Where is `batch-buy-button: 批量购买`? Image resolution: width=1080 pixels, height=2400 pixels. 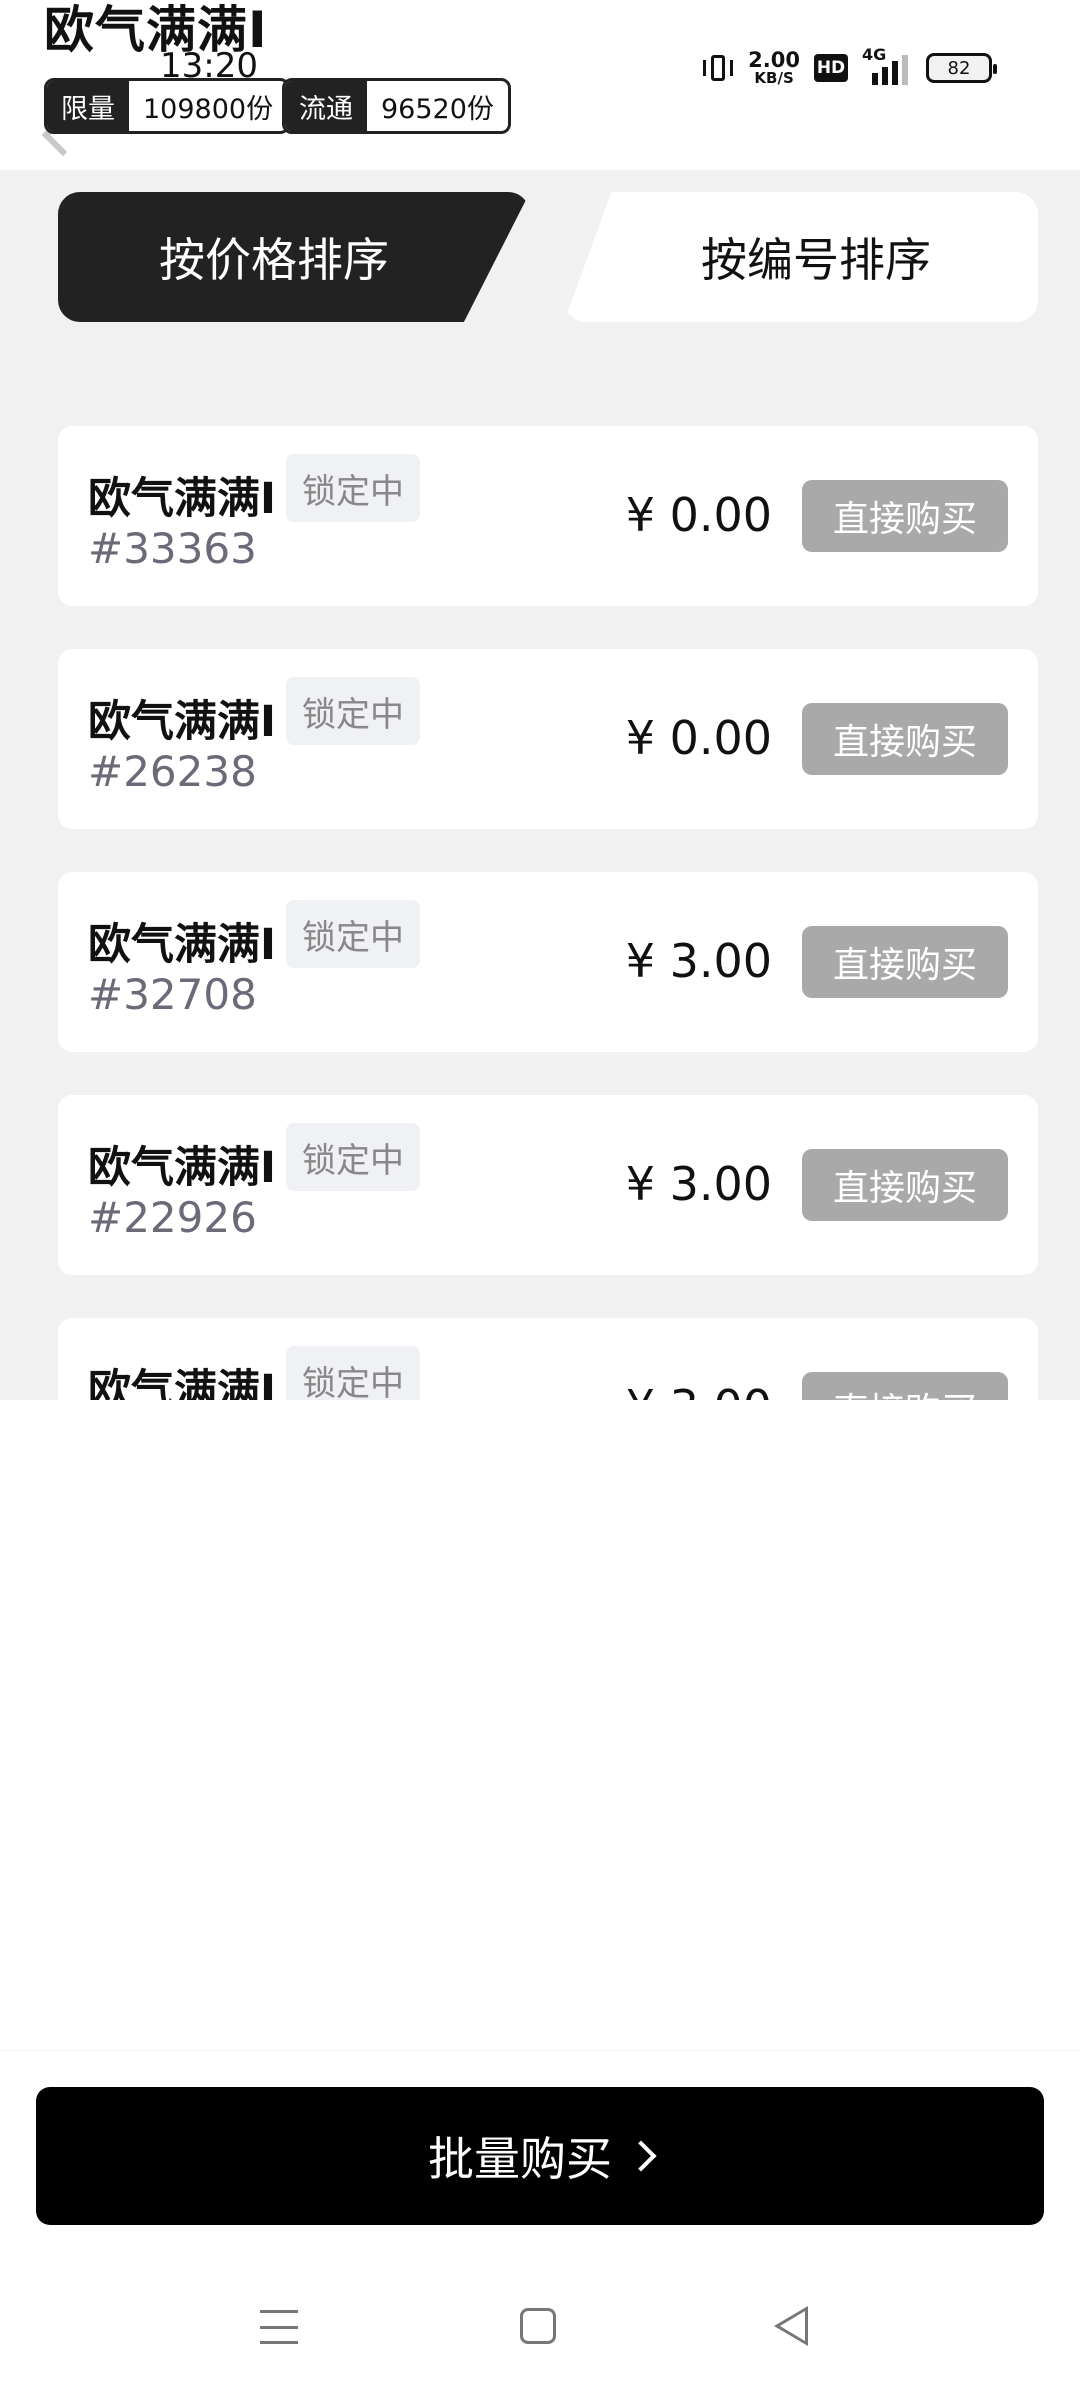 batch-buy-button: 批量购买 is located at coordinates (540, 2156).